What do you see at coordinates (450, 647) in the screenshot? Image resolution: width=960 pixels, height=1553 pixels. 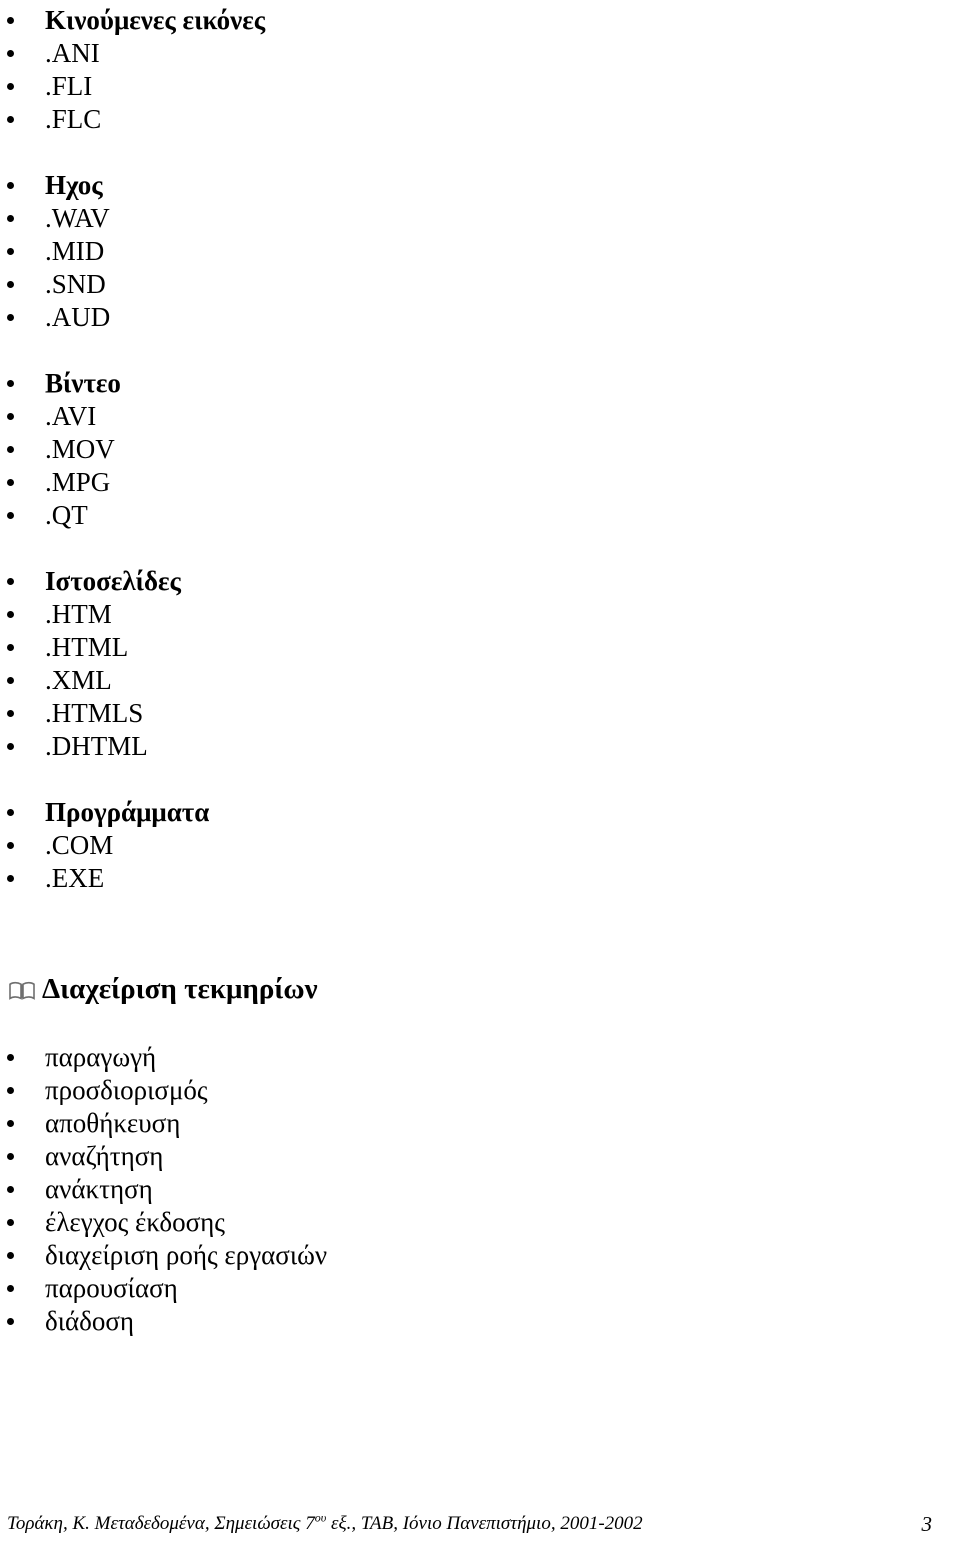 I see `list-item: .HTML` at bounding box center [450, 647].